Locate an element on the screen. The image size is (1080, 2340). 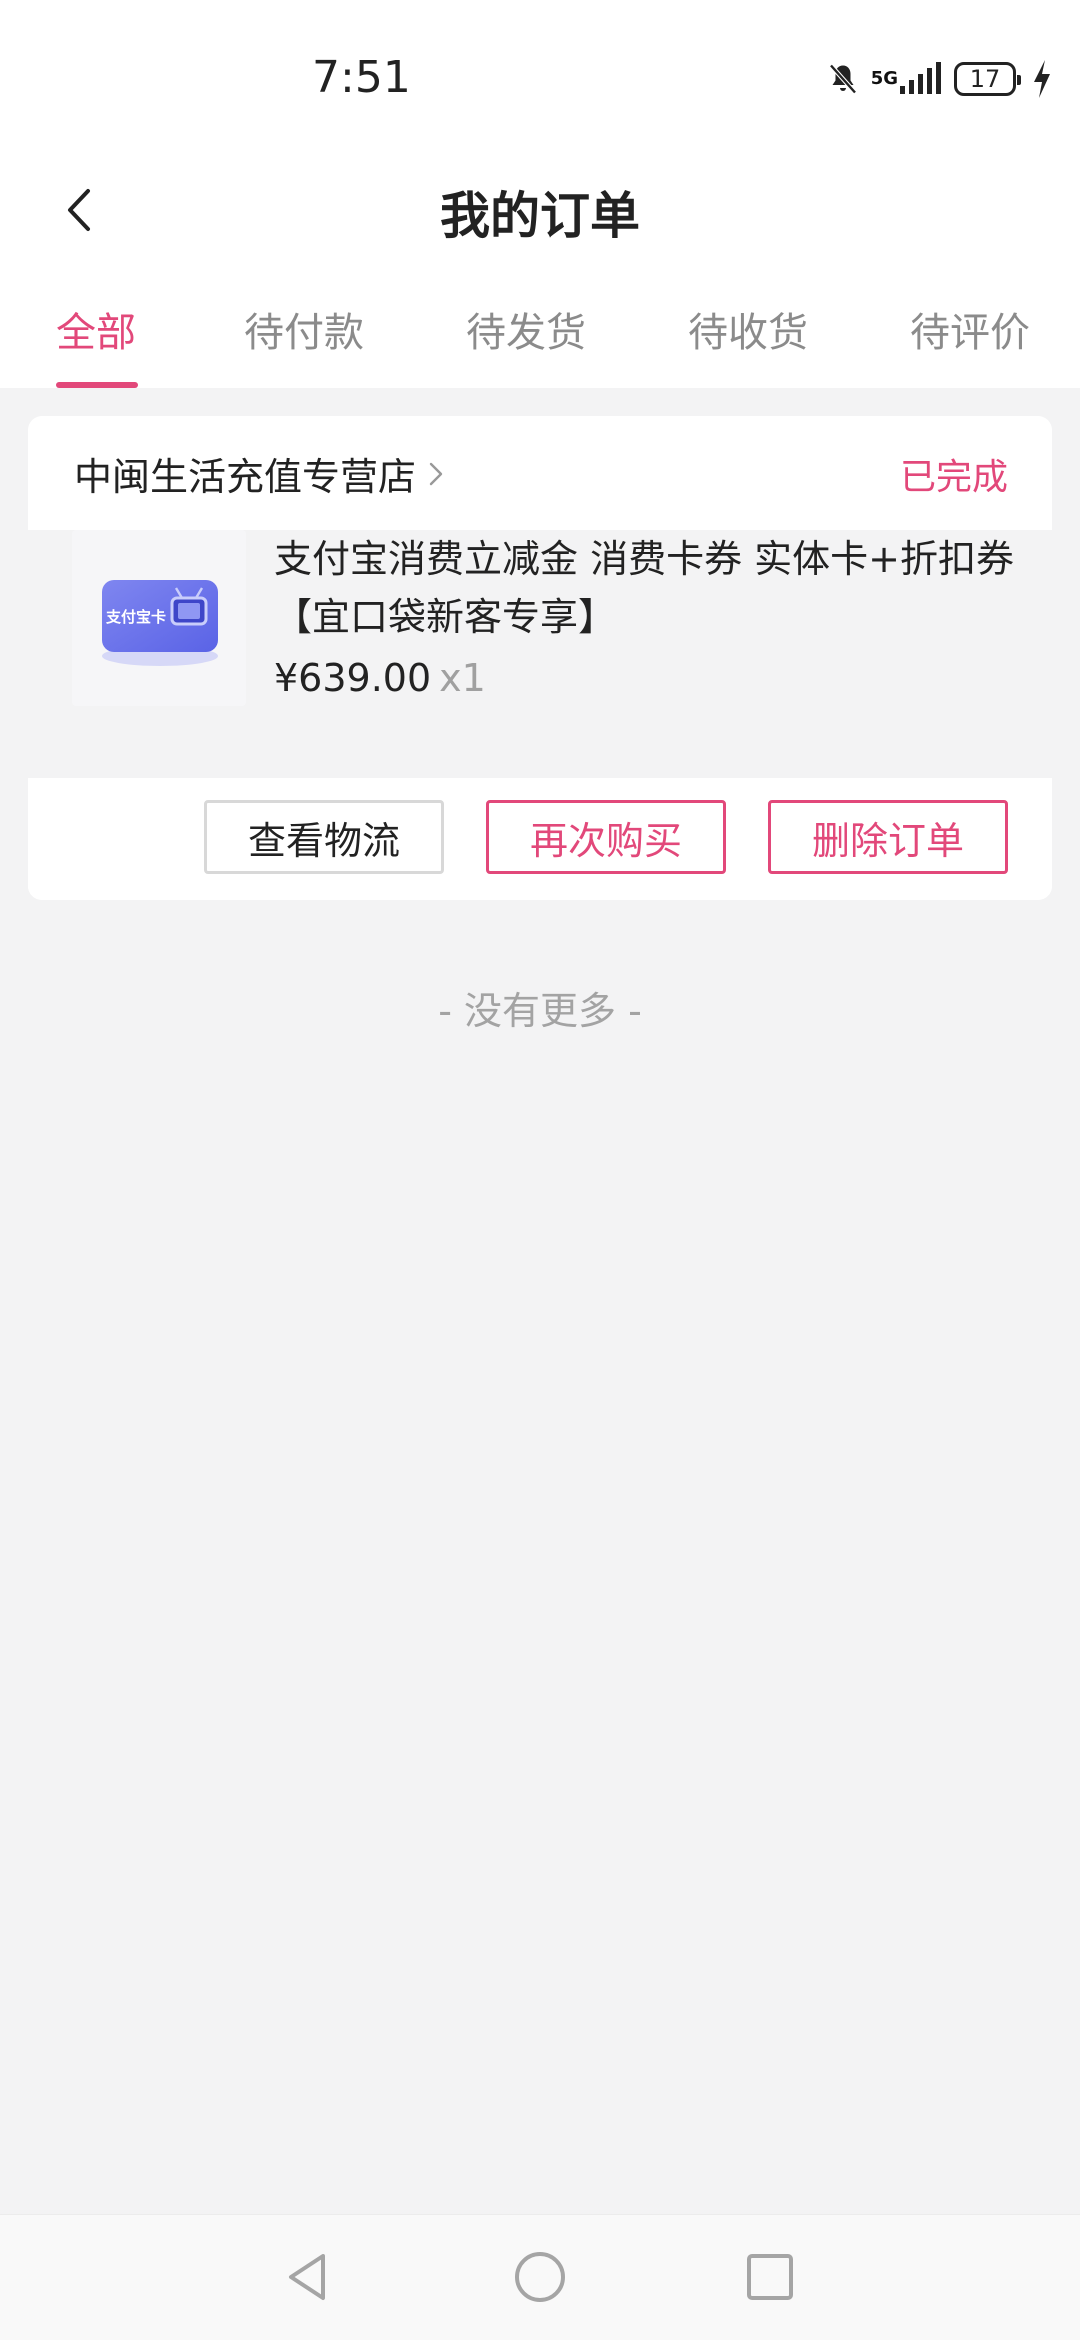
tab-pending-receipt: 待收货 is located at coordinates (748, 344).